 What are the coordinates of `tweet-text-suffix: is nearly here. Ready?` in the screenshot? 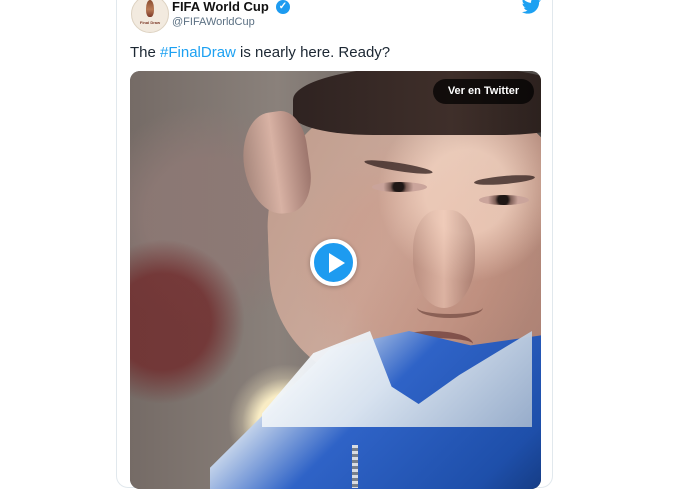 It's located at (313, 52).